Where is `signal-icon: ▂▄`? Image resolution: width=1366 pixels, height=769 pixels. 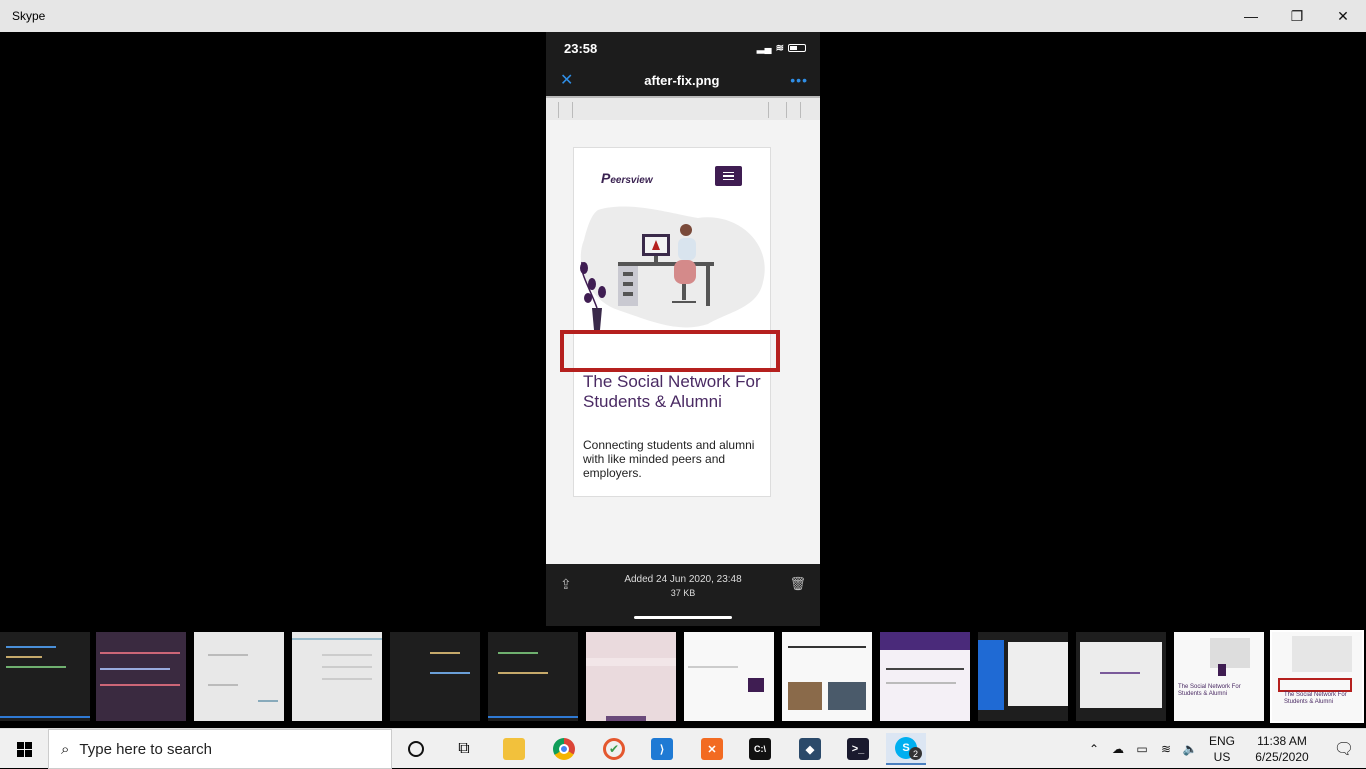 signal-icon: ▂▄ is located at coordinates (764, 48).